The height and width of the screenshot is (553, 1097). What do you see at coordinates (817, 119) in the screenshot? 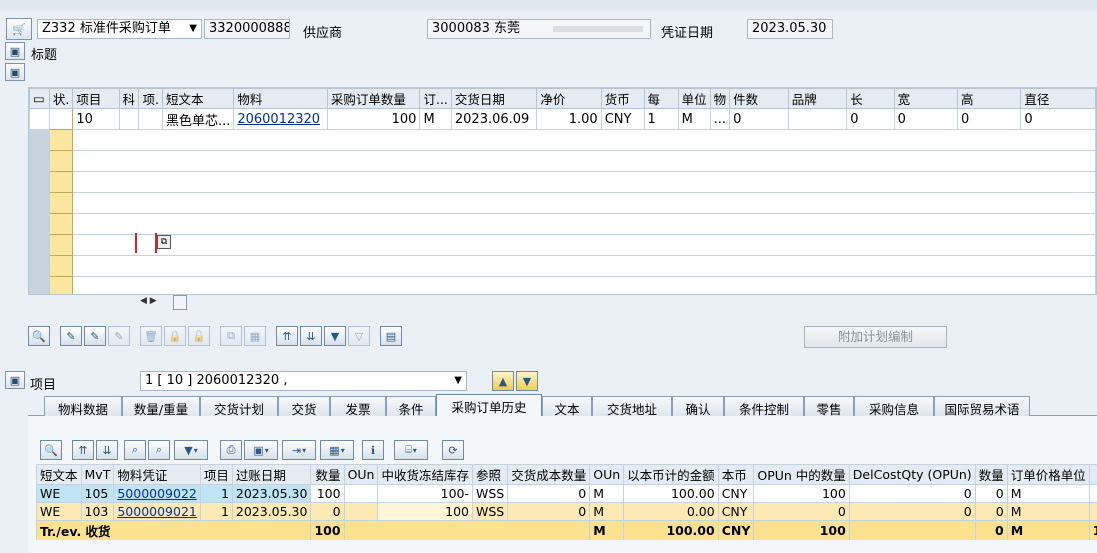
I see `brand-cell` at bounding box center [817, 119].